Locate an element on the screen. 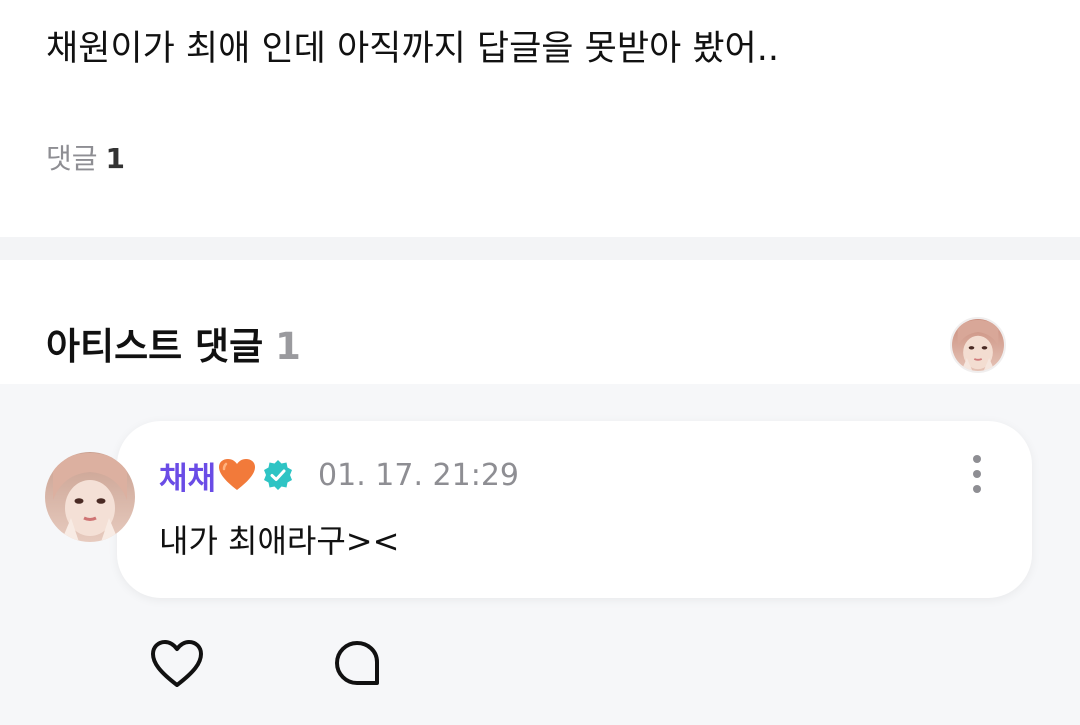 This screenshot has height=725, width=1080. comment-author-name: 채채 is located at coordinates (187, 475).